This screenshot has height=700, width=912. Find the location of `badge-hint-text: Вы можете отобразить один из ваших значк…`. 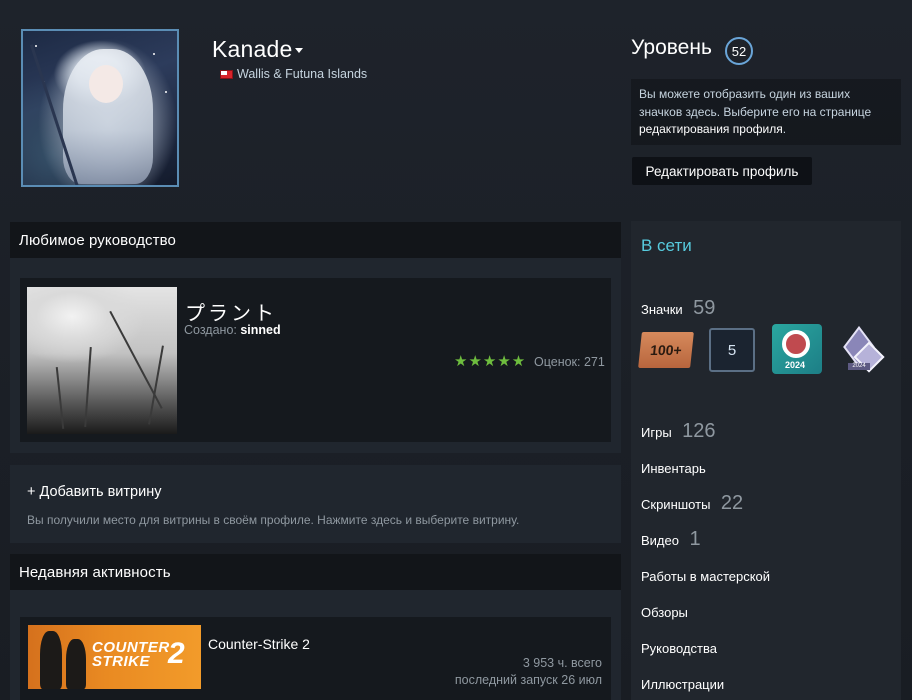

badge-hint-text: Вы можете отобразить один из ваших значк… is located at coordinates (755, 103).